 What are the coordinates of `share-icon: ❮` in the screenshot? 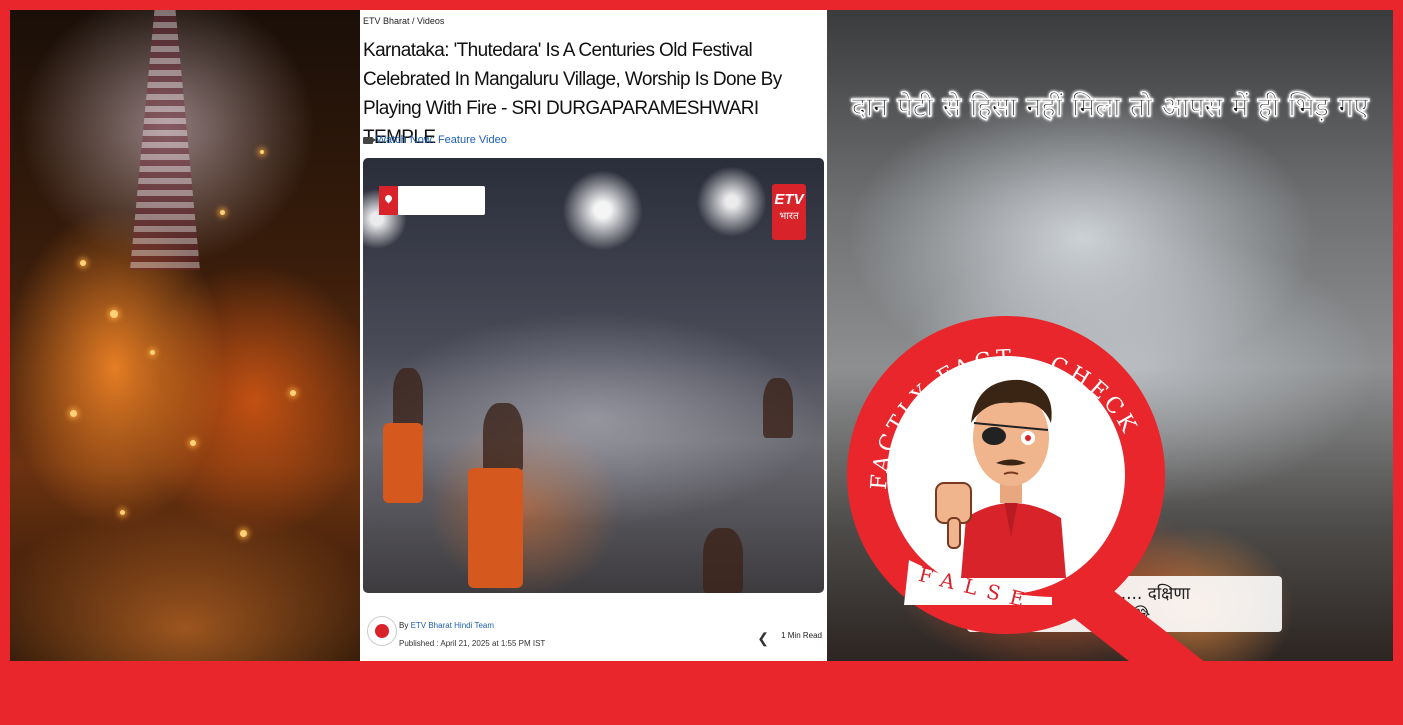 It's located at (763, 638).